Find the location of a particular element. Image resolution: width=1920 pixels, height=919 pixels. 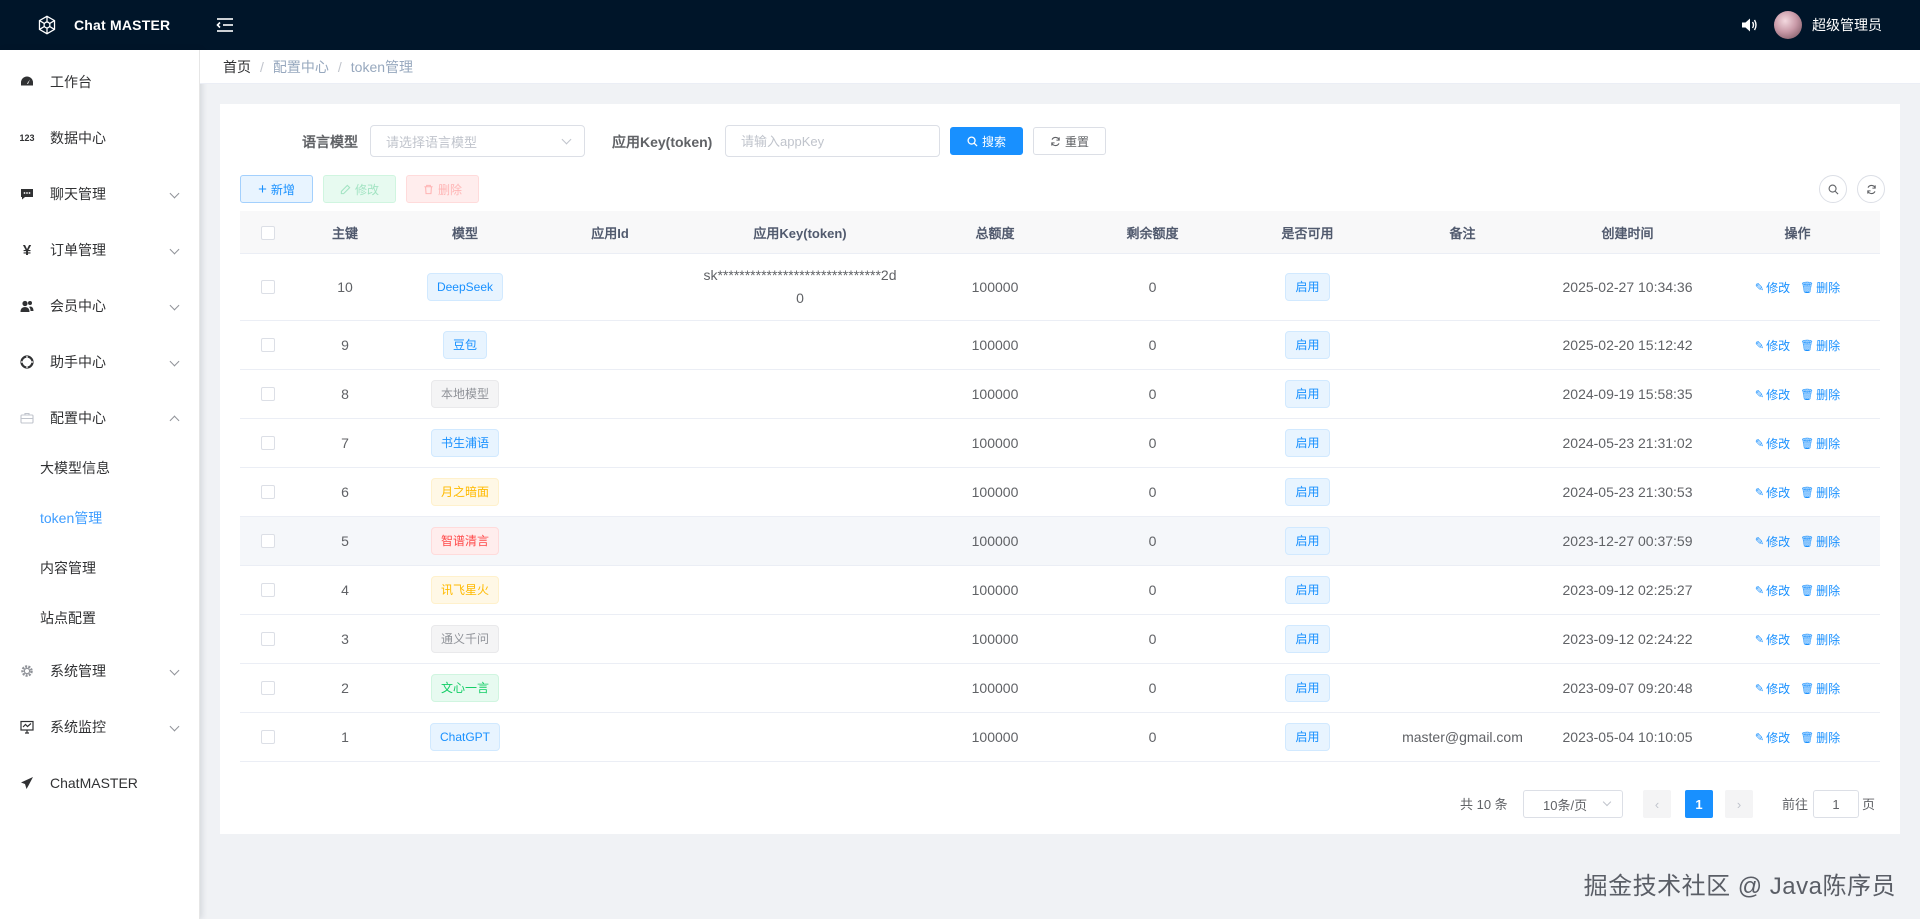

sidebar-item-workbench: 工作台 is located at coordinates (100, 82).